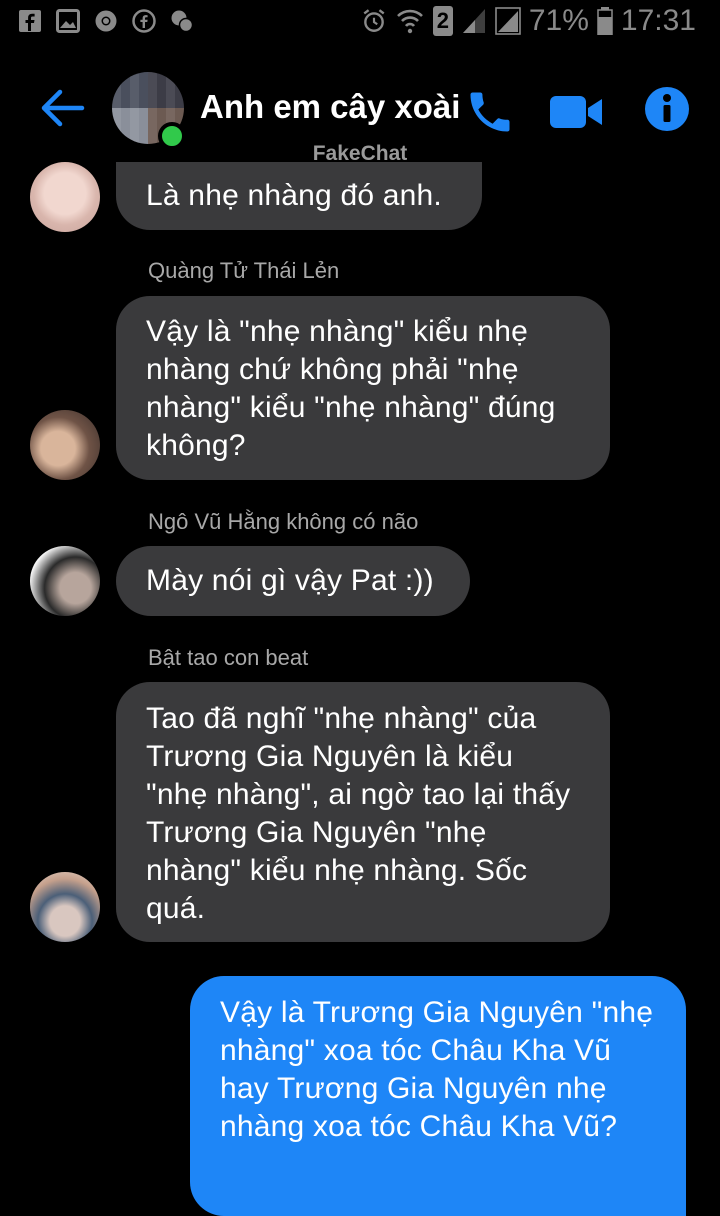 This screenshot has width=720, height=1216. What do you see at coordinates (228, 657) in the screenshot?
I see `sender-name: Bật tao con beat` at bounding box center [228, 657].